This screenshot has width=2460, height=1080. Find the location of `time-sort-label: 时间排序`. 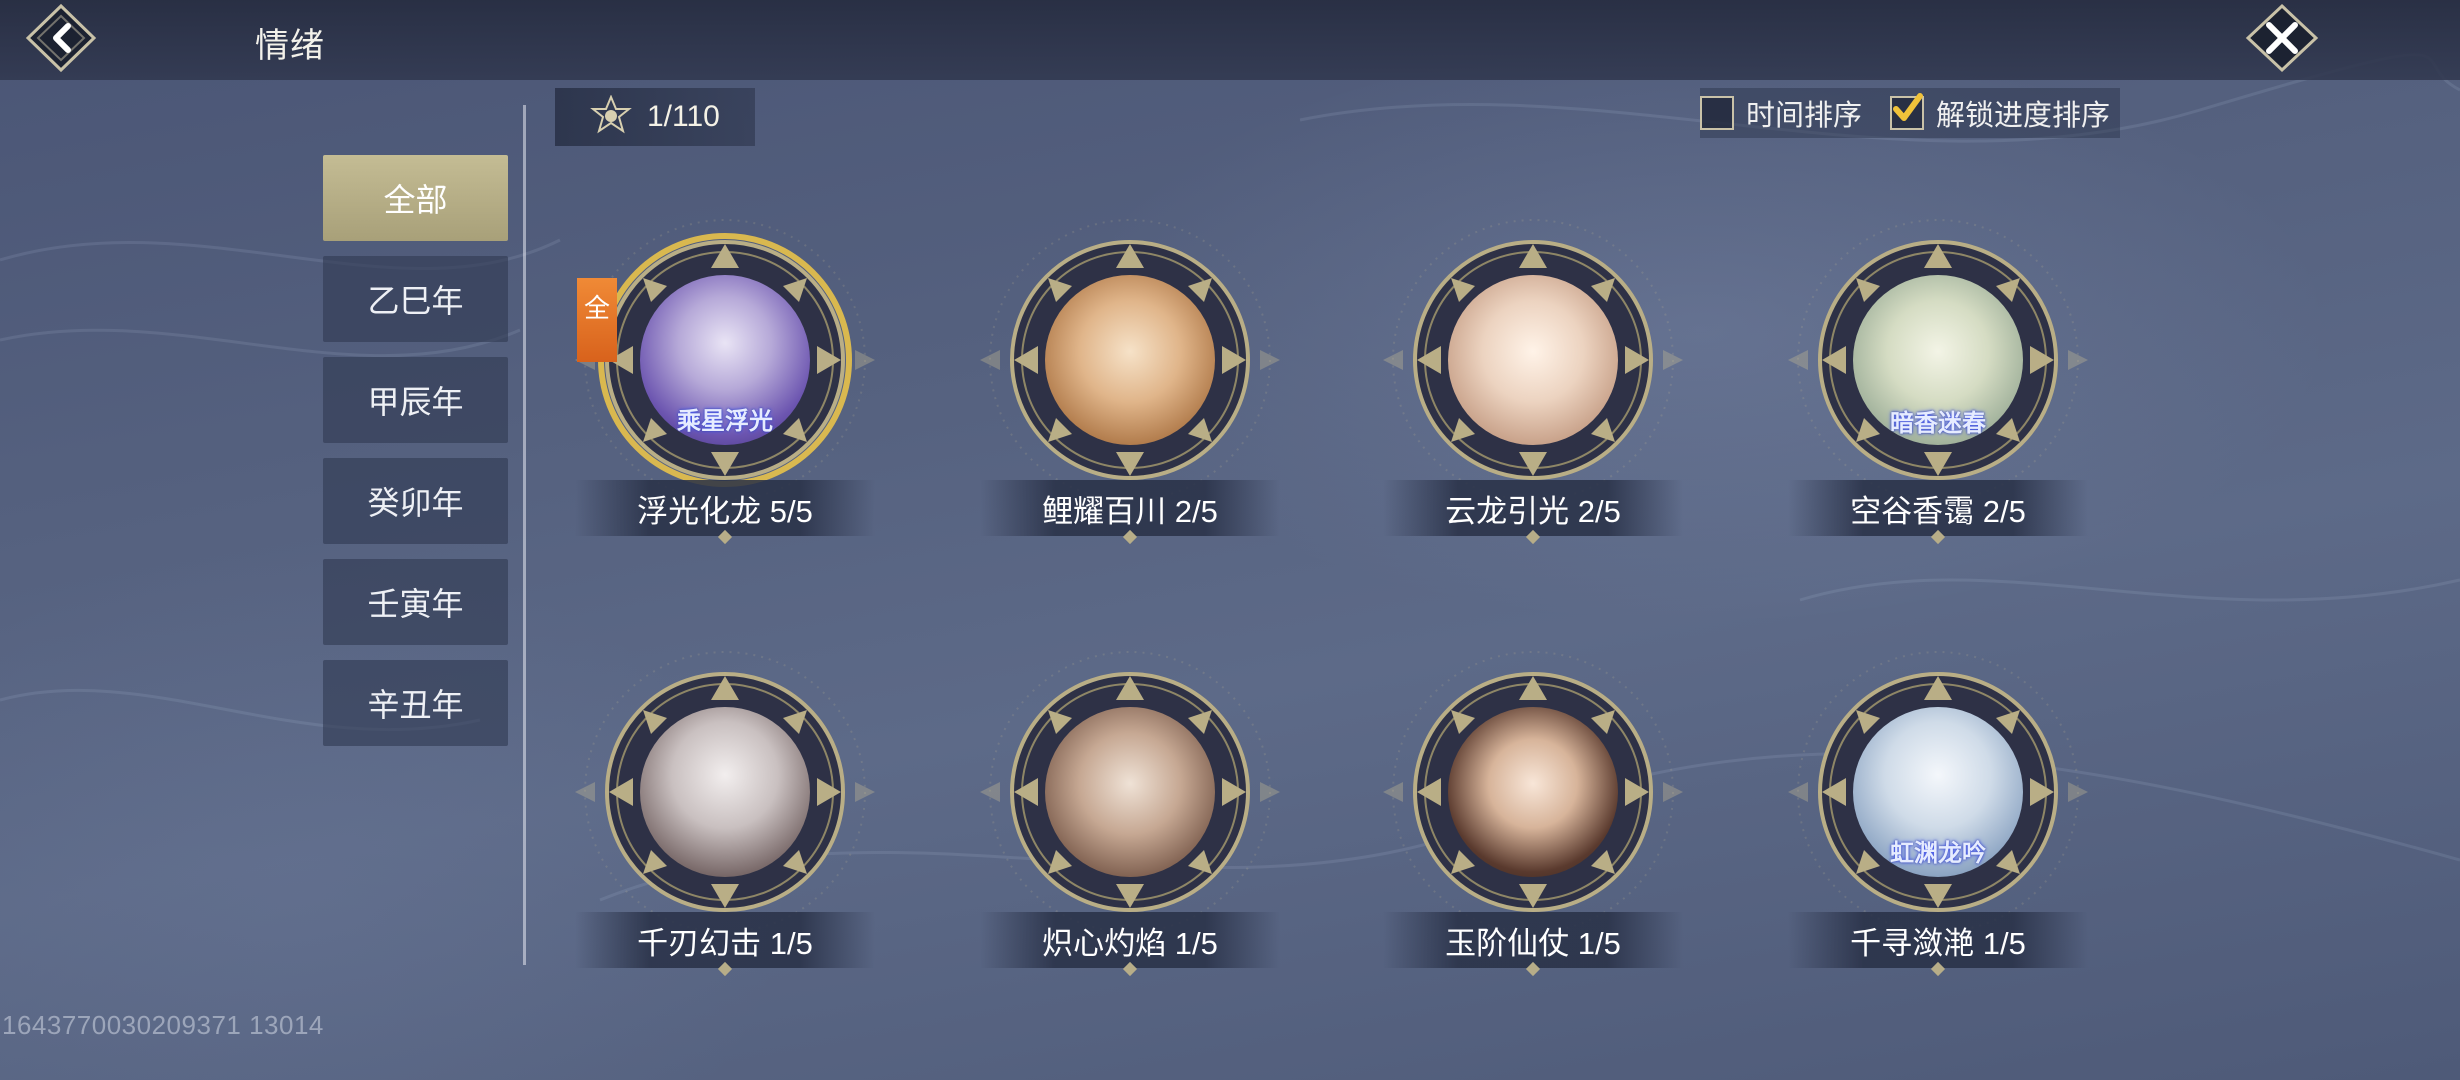

time-sort-label: 时间排序 is located at coordinates (1804, 116).